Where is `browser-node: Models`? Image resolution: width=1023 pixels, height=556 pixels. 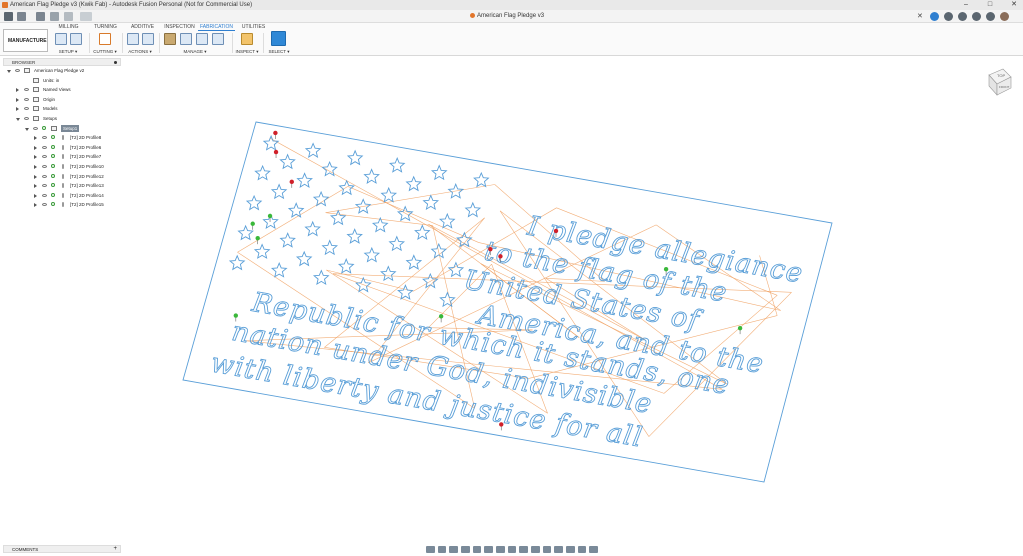
browser-node: Models is located at coordinates (62, 109).